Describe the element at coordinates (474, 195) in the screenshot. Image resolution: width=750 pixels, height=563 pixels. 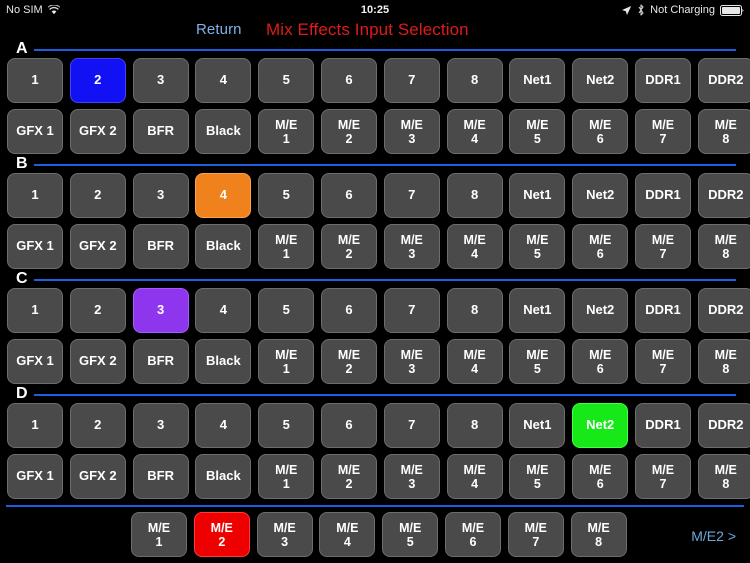
I see `source-button-b-8: 8` at that location.